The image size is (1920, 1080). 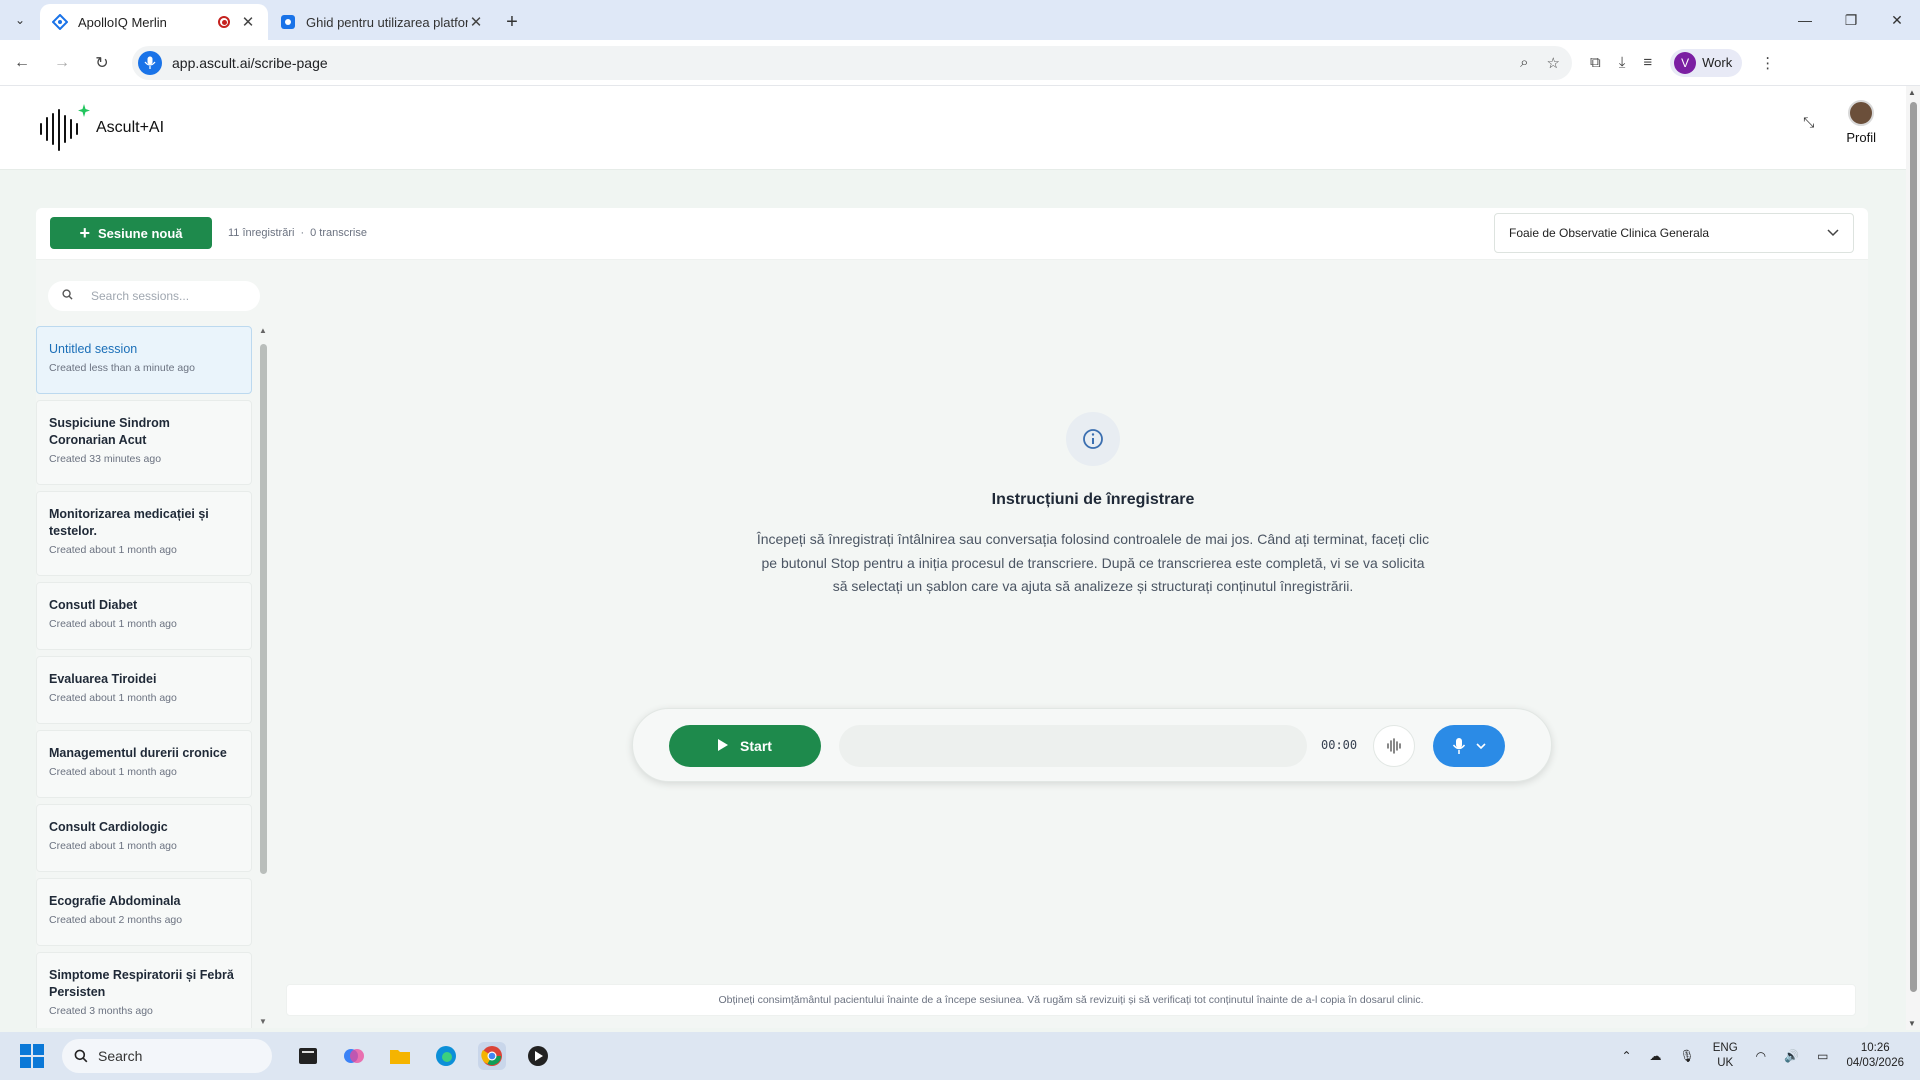 What do you see at coordinates (1394, 746) in the screenshot?
I see `audio-waveform-button` at bounding box center [1394, 746].